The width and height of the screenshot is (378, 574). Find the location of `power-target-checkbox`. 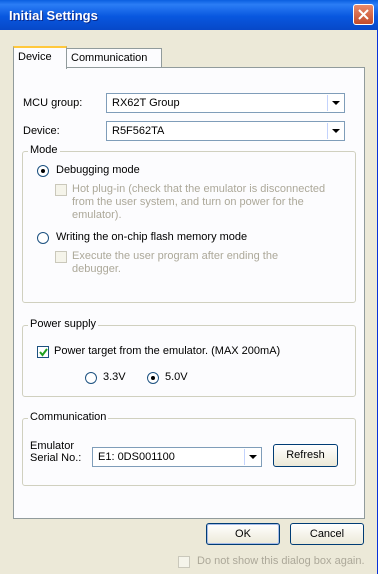

power-target-checkbox is located at coordinates (43, 352).